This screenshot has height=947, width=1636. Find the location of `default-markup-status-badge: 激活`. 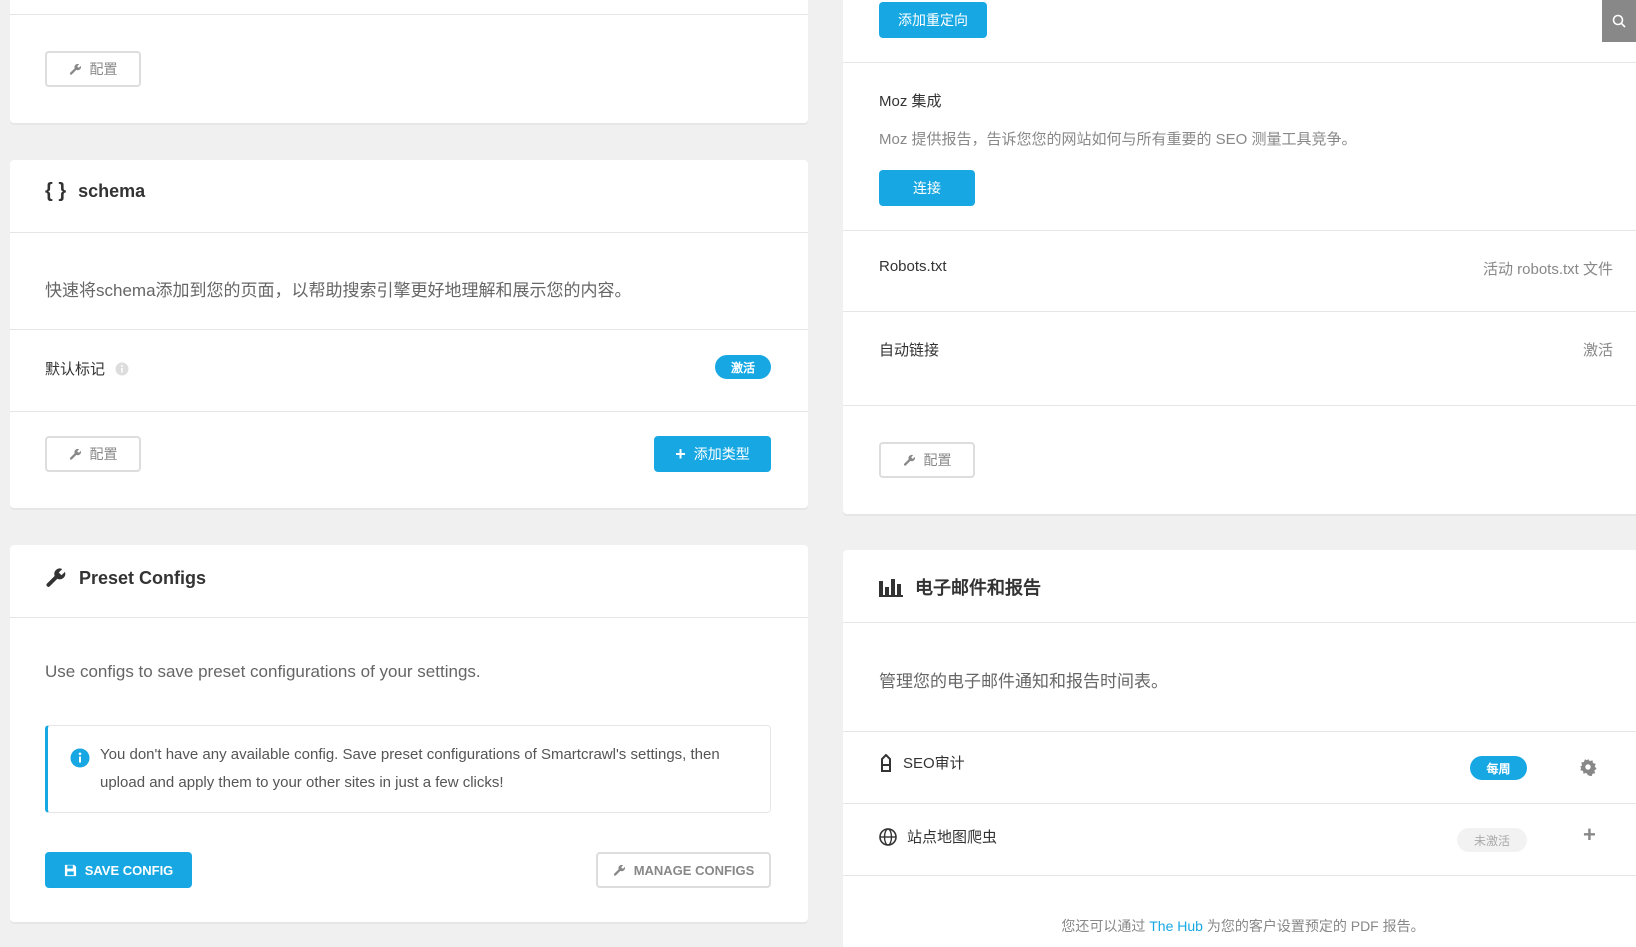

default-markup-status-badge: 激活 is located at coordinates (743, 367).